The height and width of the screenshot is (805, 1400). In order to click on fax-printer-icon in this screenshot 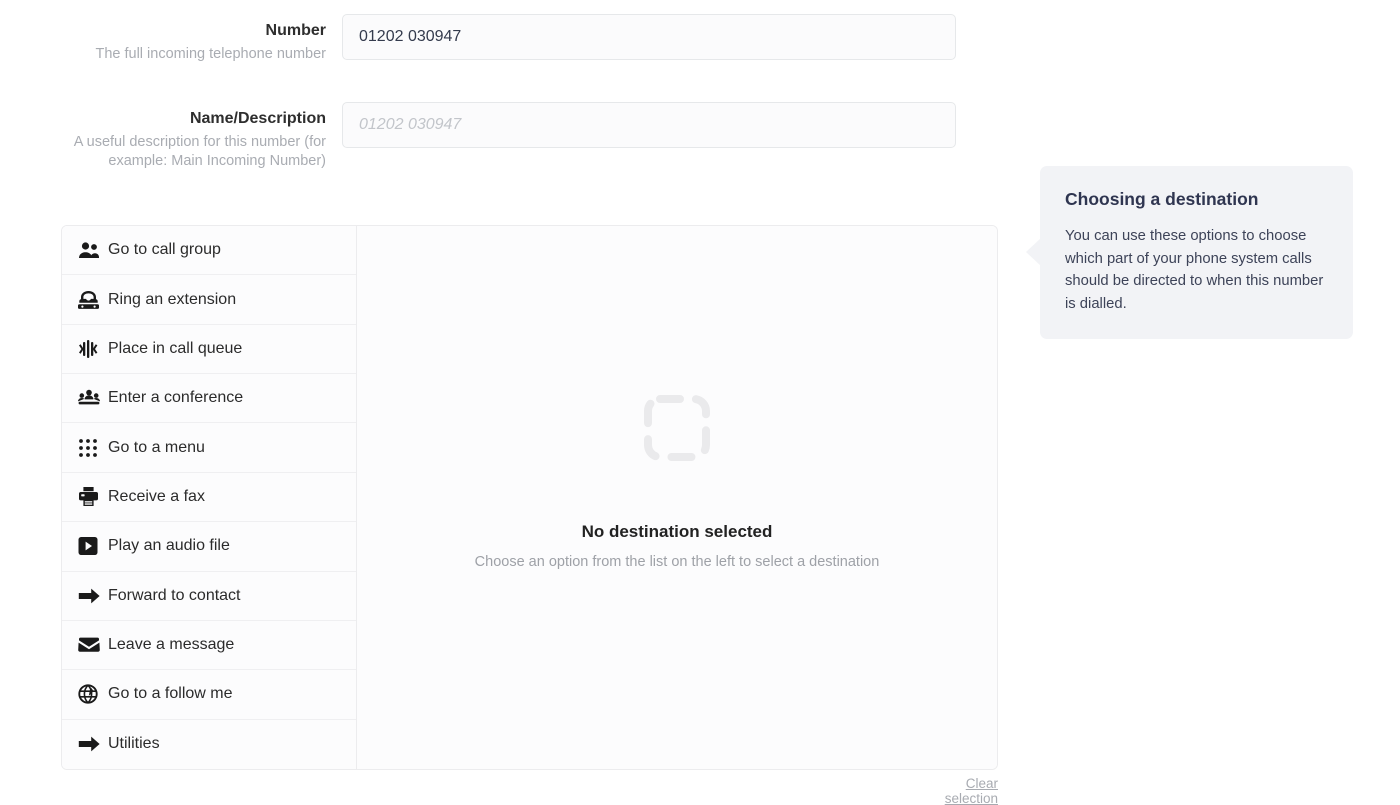, I will do `click(93, 497)`.